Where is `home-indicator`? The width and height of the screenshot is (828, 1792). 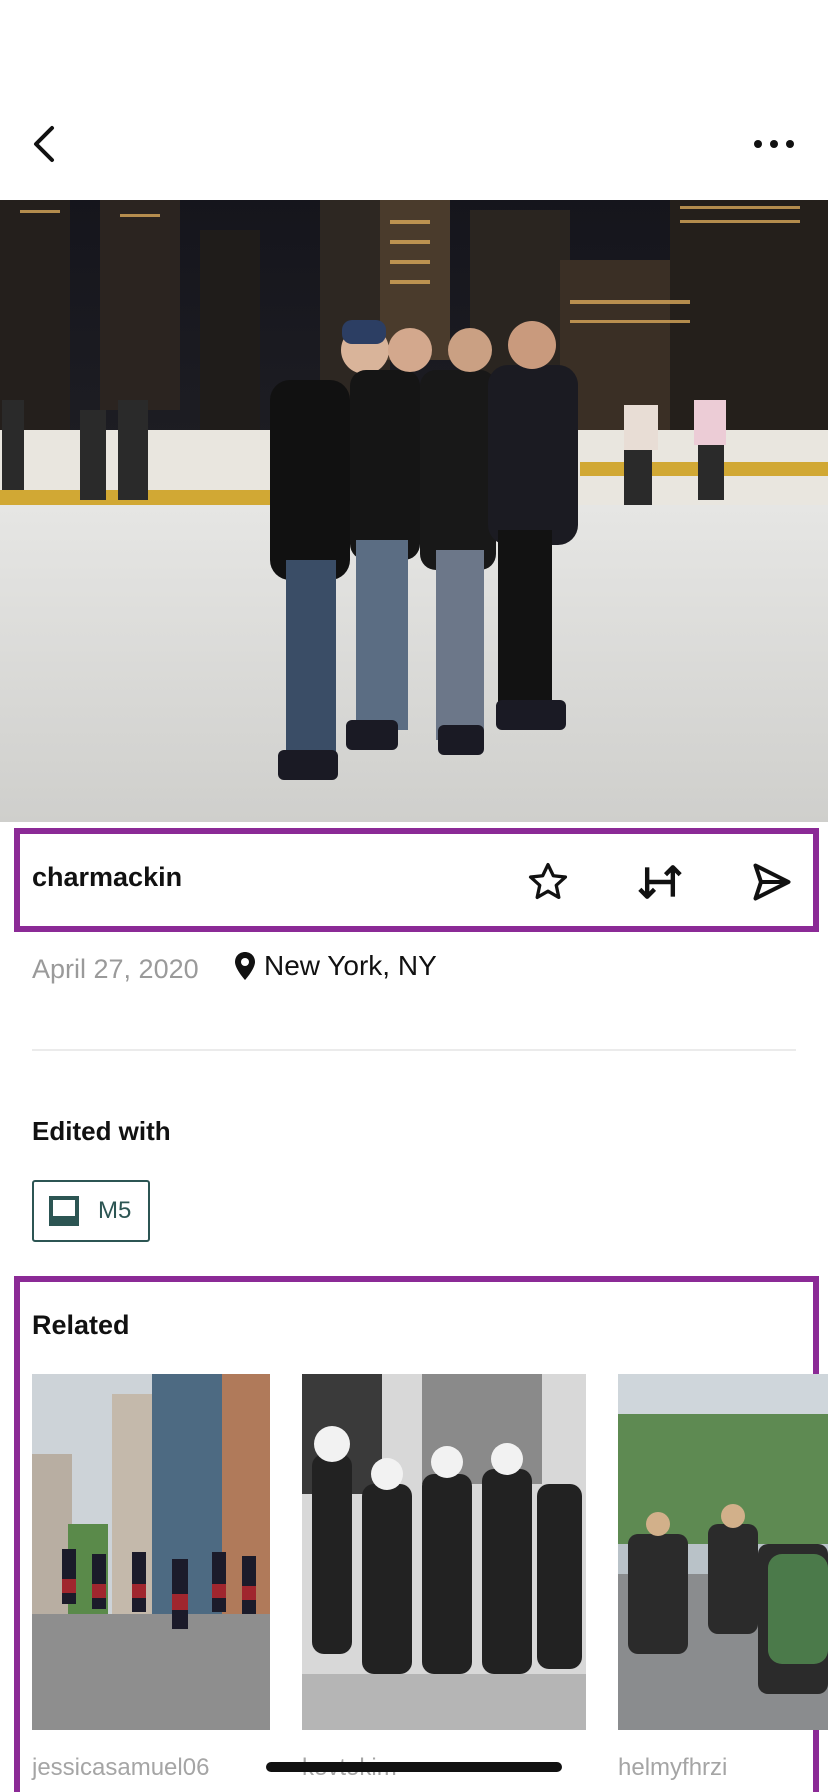
home-indicator is located at coordinates (414, 1767).